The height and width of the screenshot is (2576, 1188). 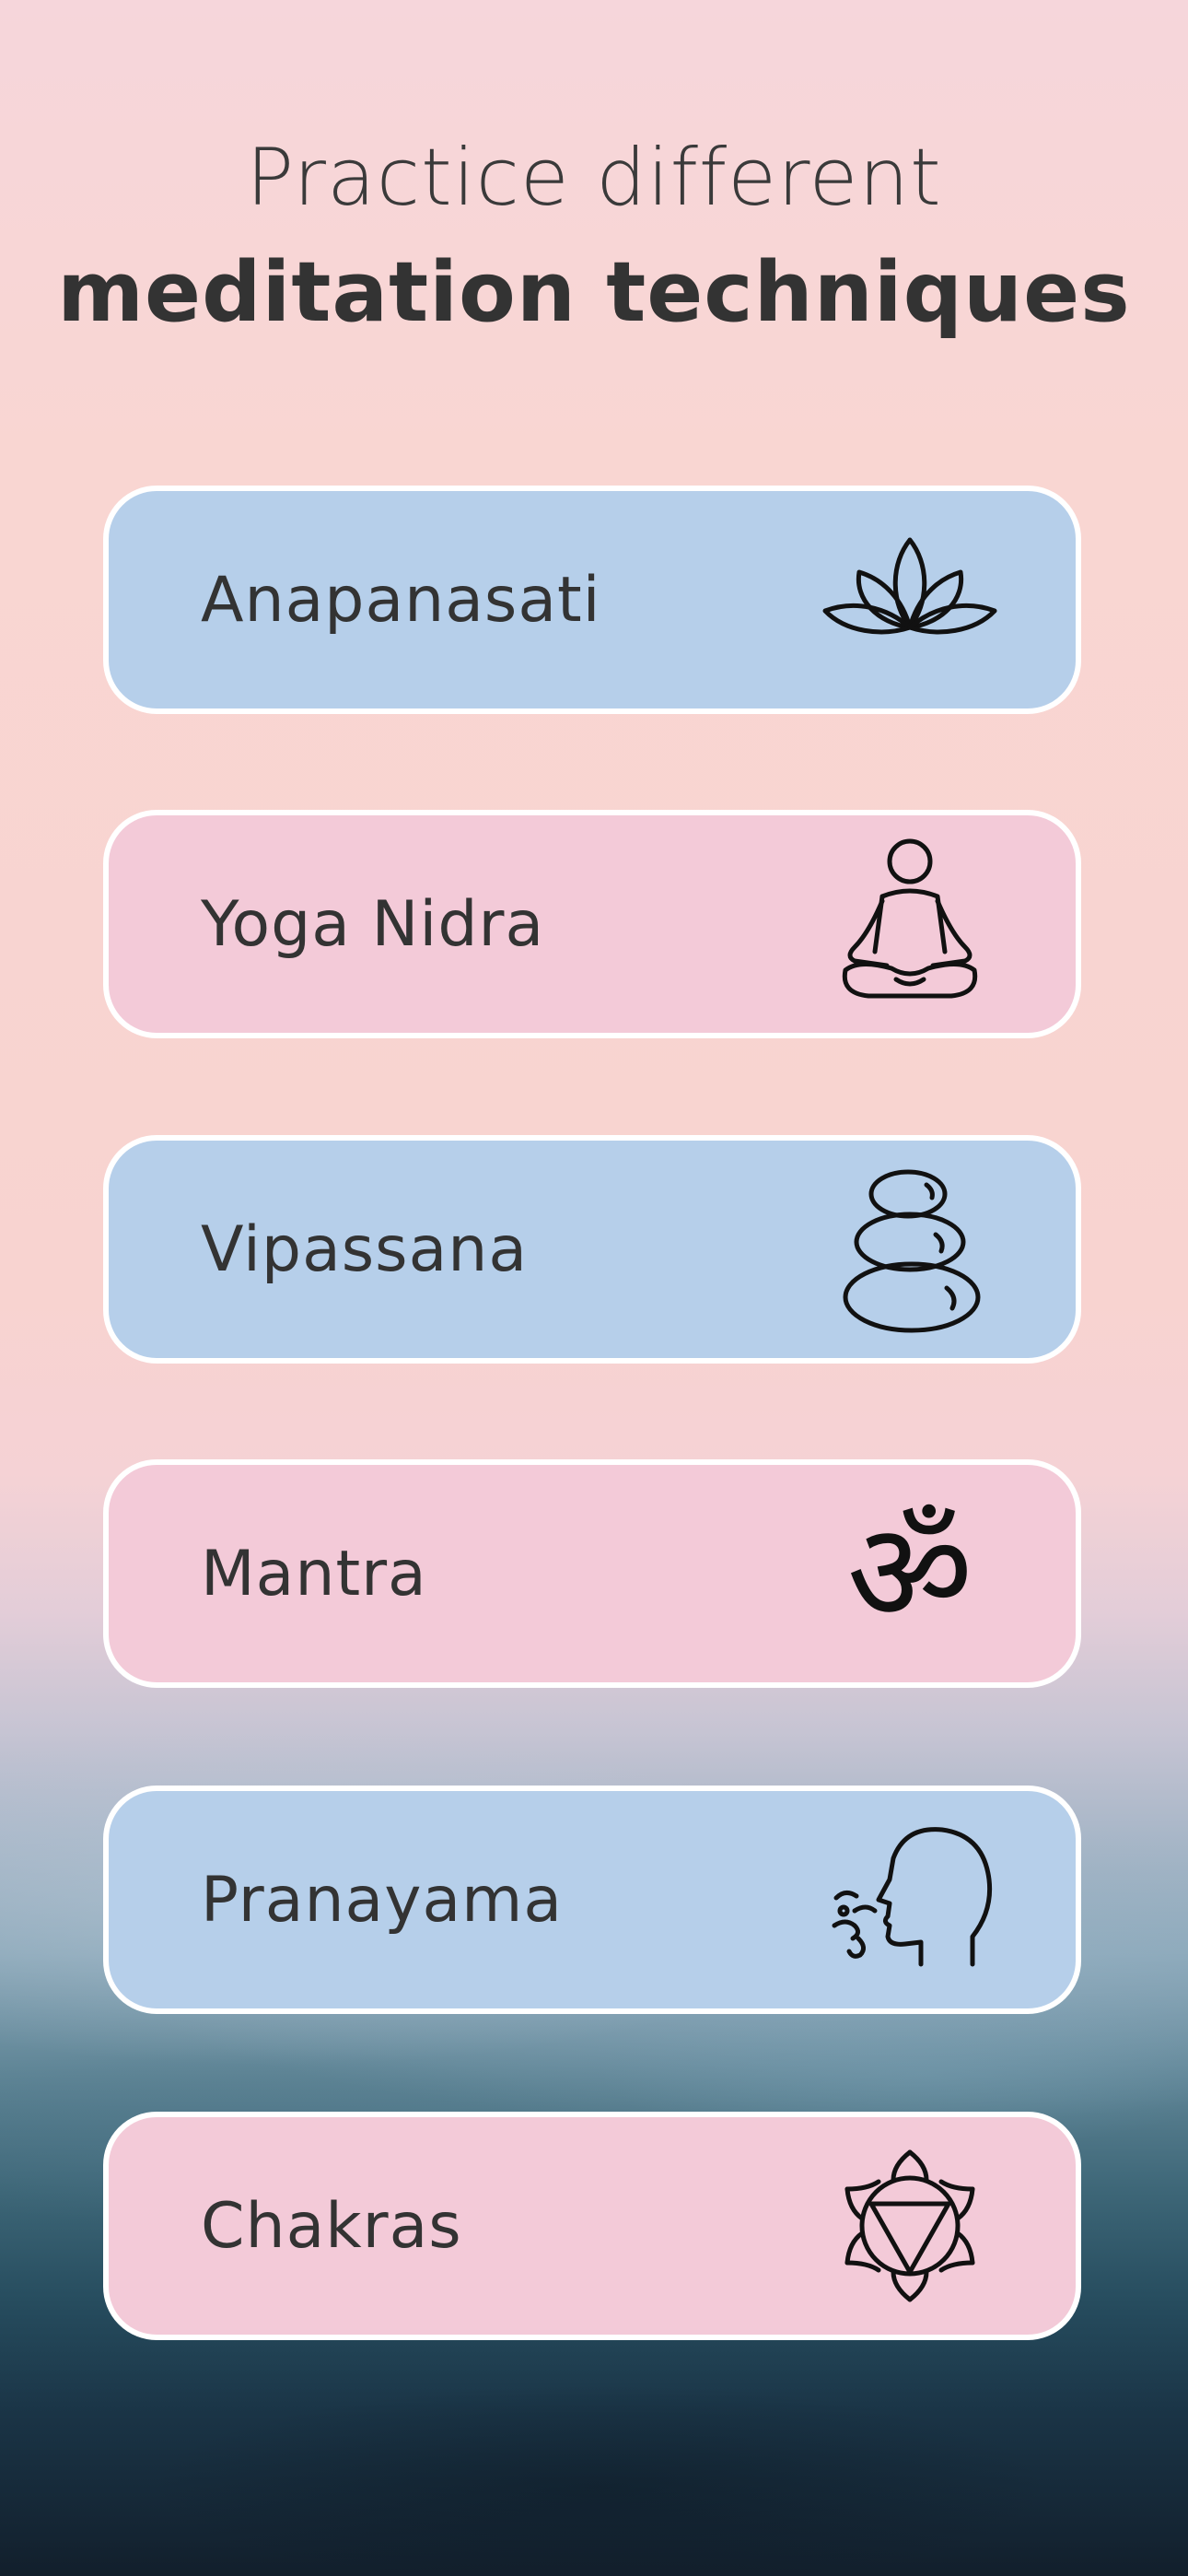 What do you see at coordinates (382, 1900) in the screenshot?
I see `technique-label: Pranayama` at bounding box center [382, 1900].